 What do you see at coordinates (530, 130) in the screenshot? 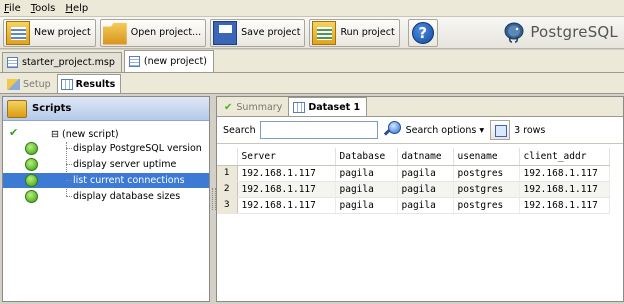
I see `row-count: 3 rows` at bounding box center [530, 130].